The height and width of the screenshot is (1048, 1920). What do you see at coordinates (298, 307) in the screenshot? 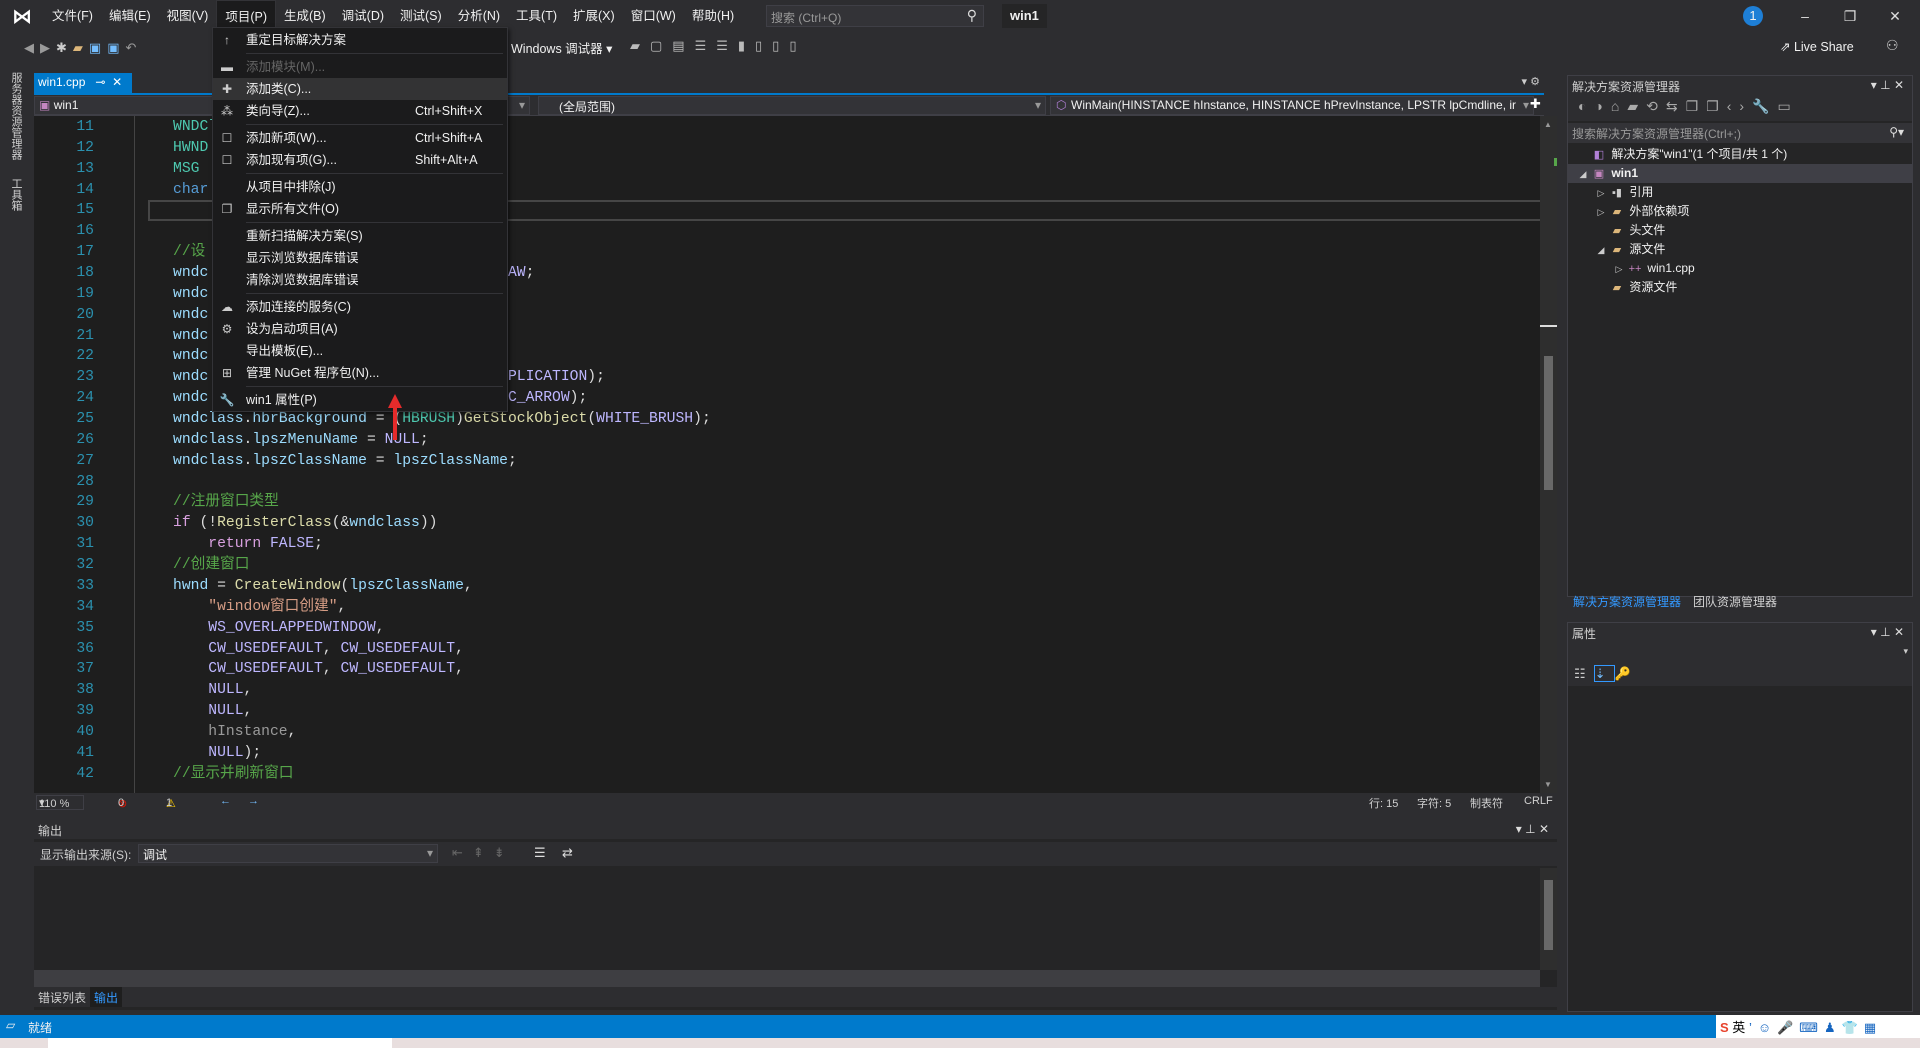
I see `menu-item-label: 添加连接的服务(C)` at bounding box center [298, 307].